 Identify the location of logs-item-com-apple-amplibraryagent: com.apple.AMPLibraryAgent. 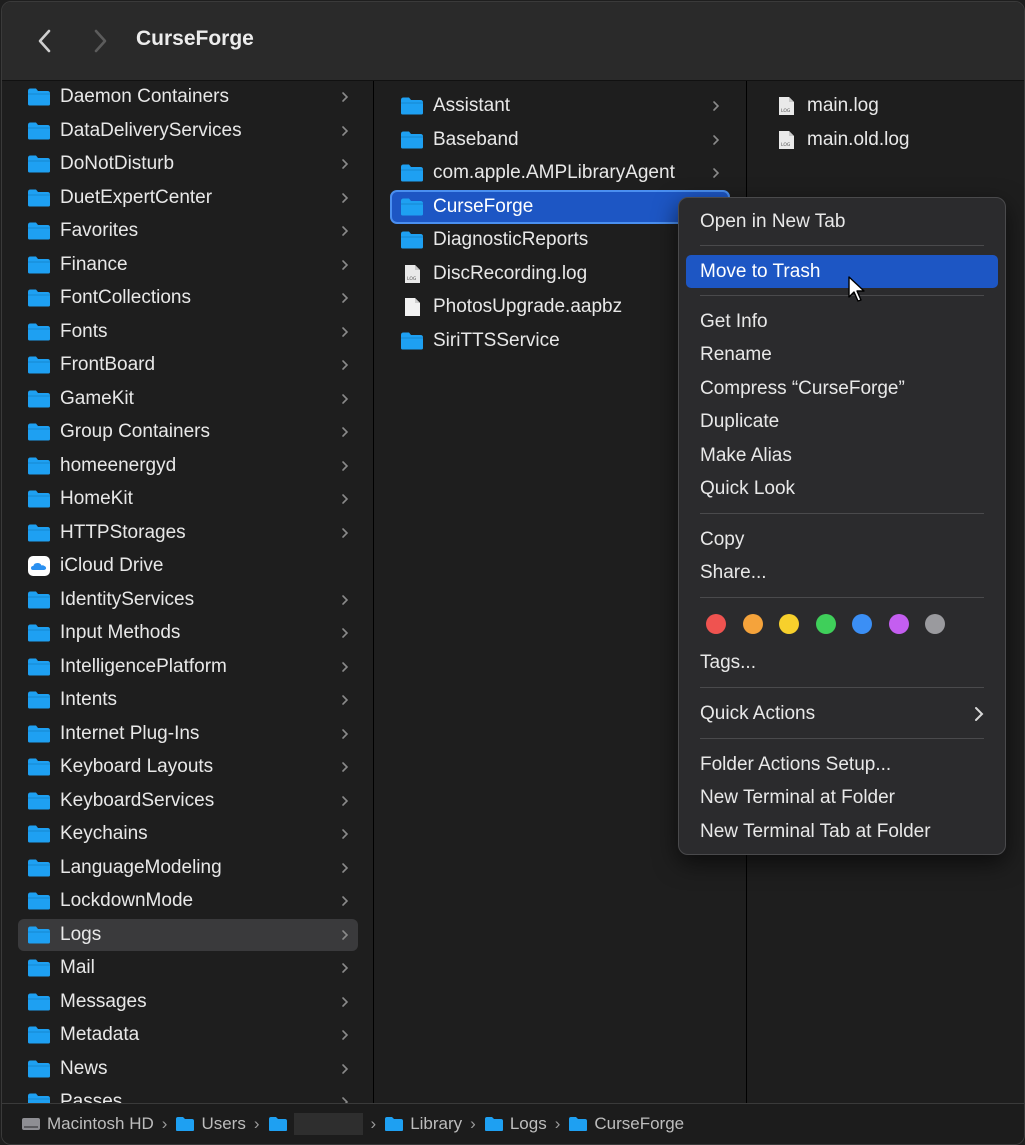
(560, 173).